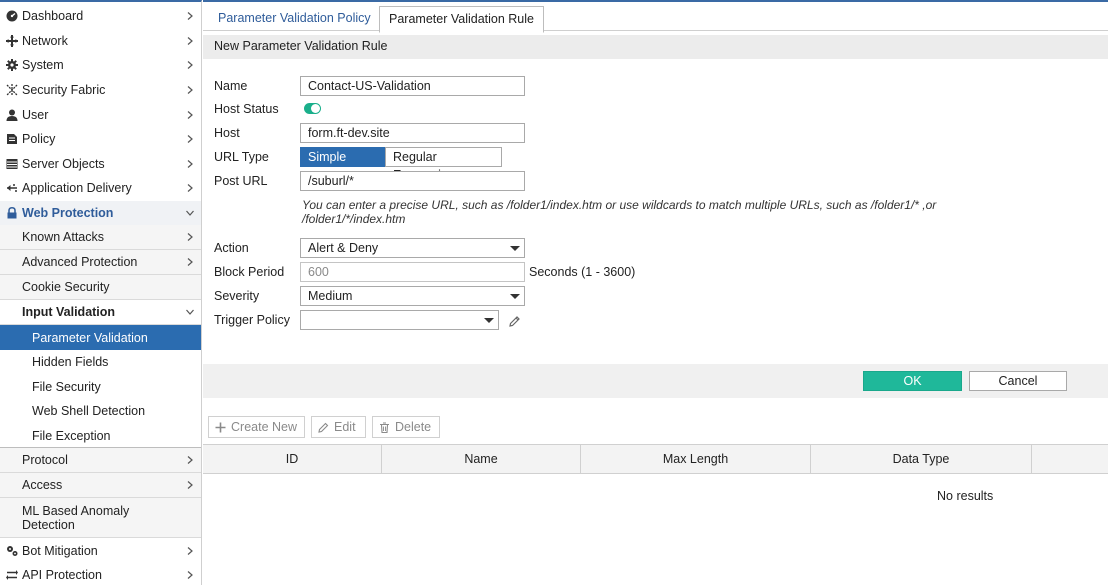 The image size is (1108, 585). What do you see at coordinates (100, 337) in the screenshot?
I see `sidebar-item-parameter-validation: Parameter Validation` at bounding box center [100, 337].